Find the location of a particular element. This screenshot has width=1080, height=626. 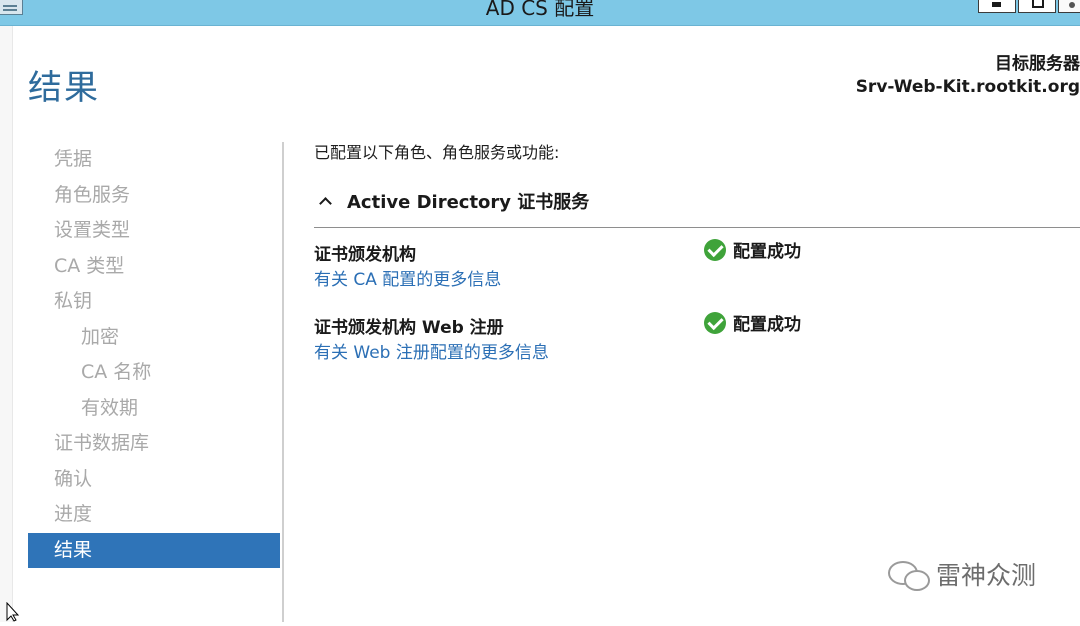

nav-item-ca-type: CA 类型 is located at coordinates (154, 267).